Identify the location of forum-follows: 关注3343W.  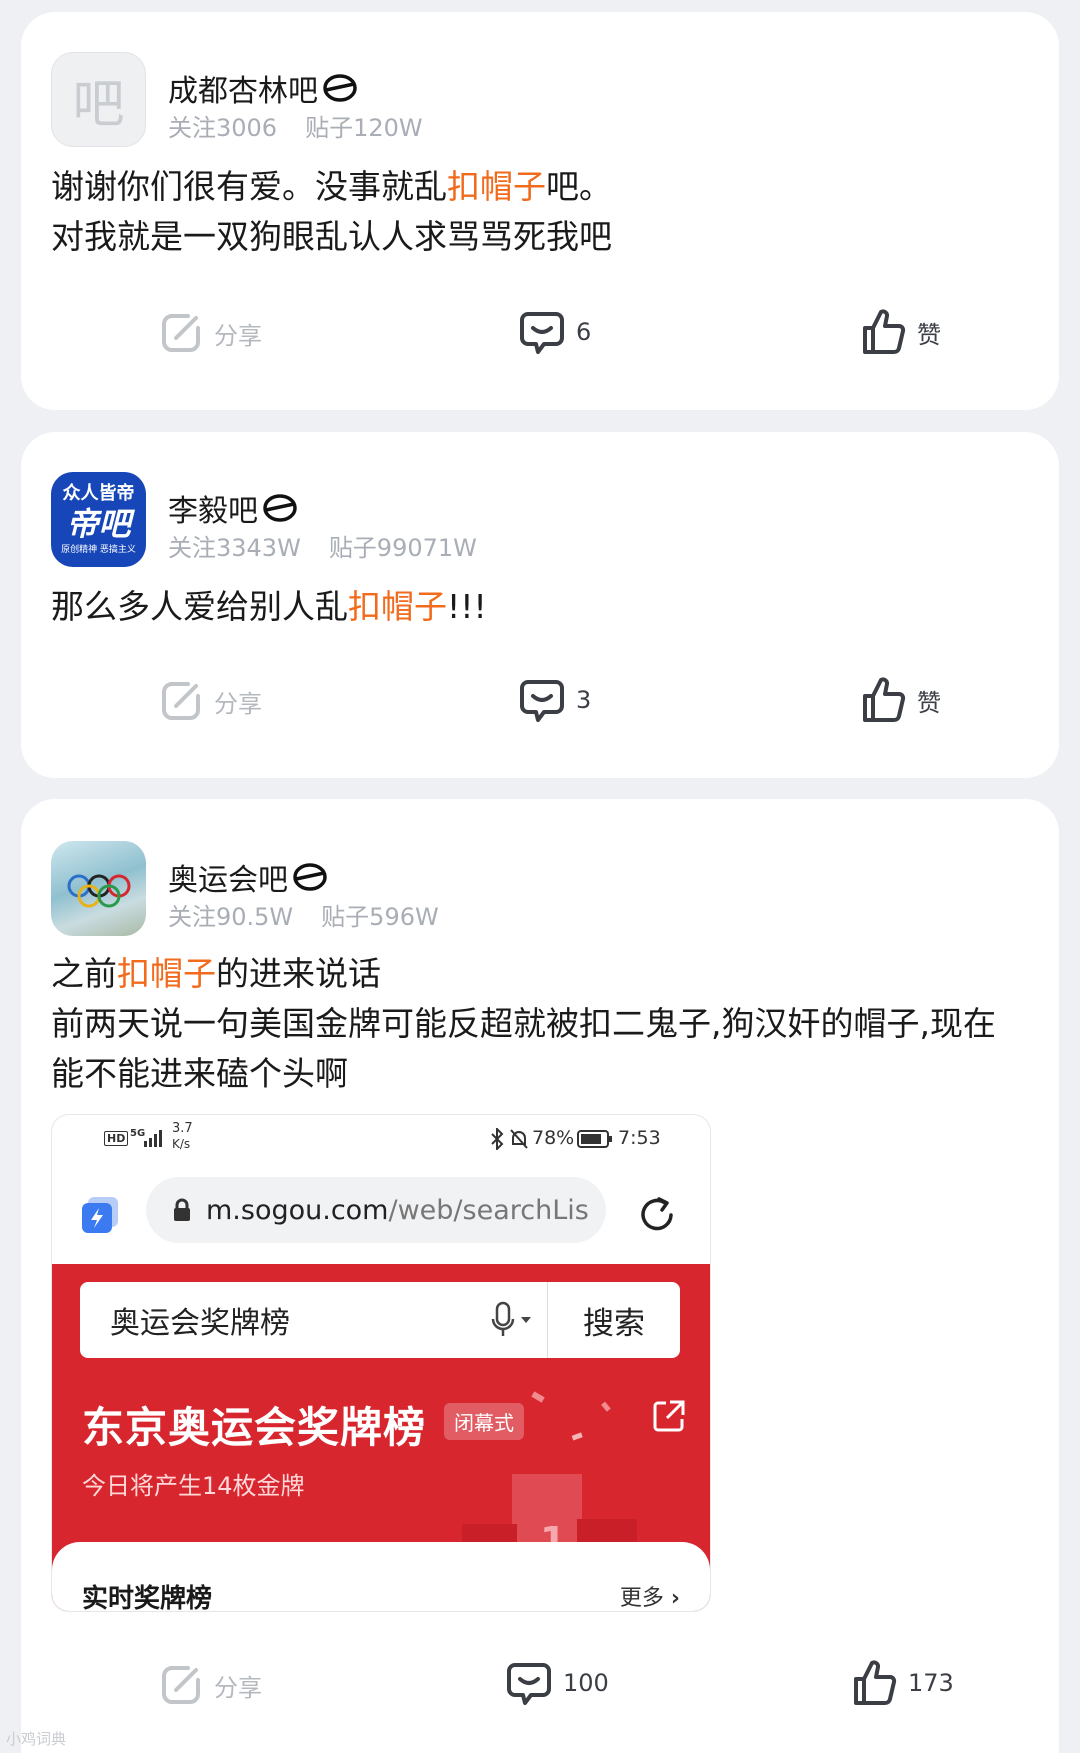
(234, 548).